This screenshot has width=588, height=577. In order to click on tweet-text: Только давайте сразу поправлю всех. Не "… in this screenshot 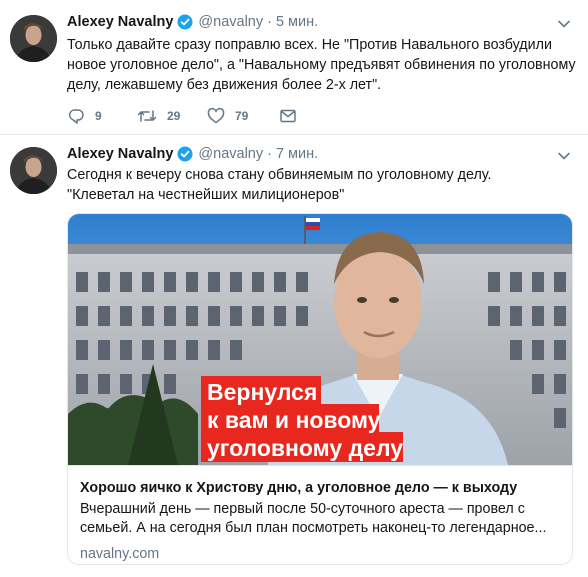, I will do `click(322, 65)`.